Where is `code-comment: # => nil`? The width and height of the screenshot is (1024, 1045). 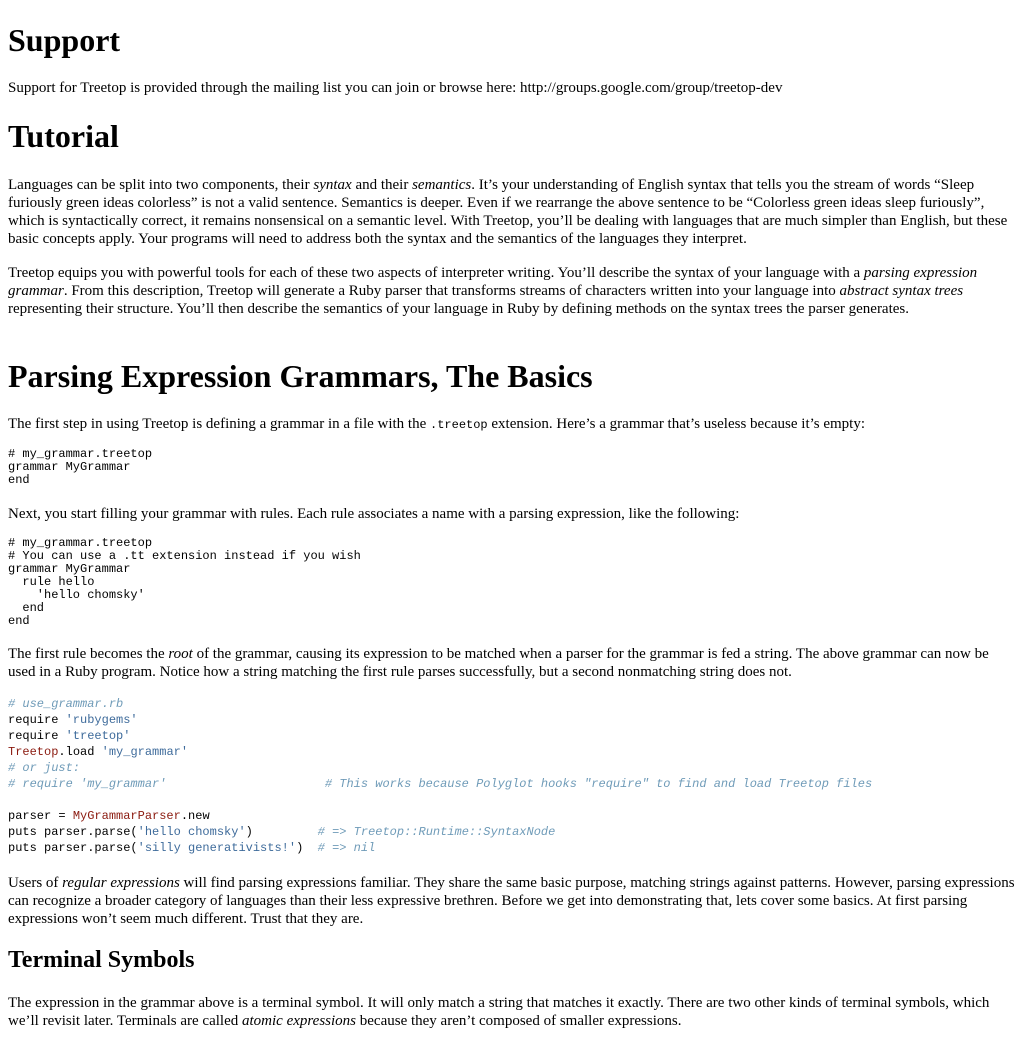 code-comment: # => nil is located at coordinates (346, 848).